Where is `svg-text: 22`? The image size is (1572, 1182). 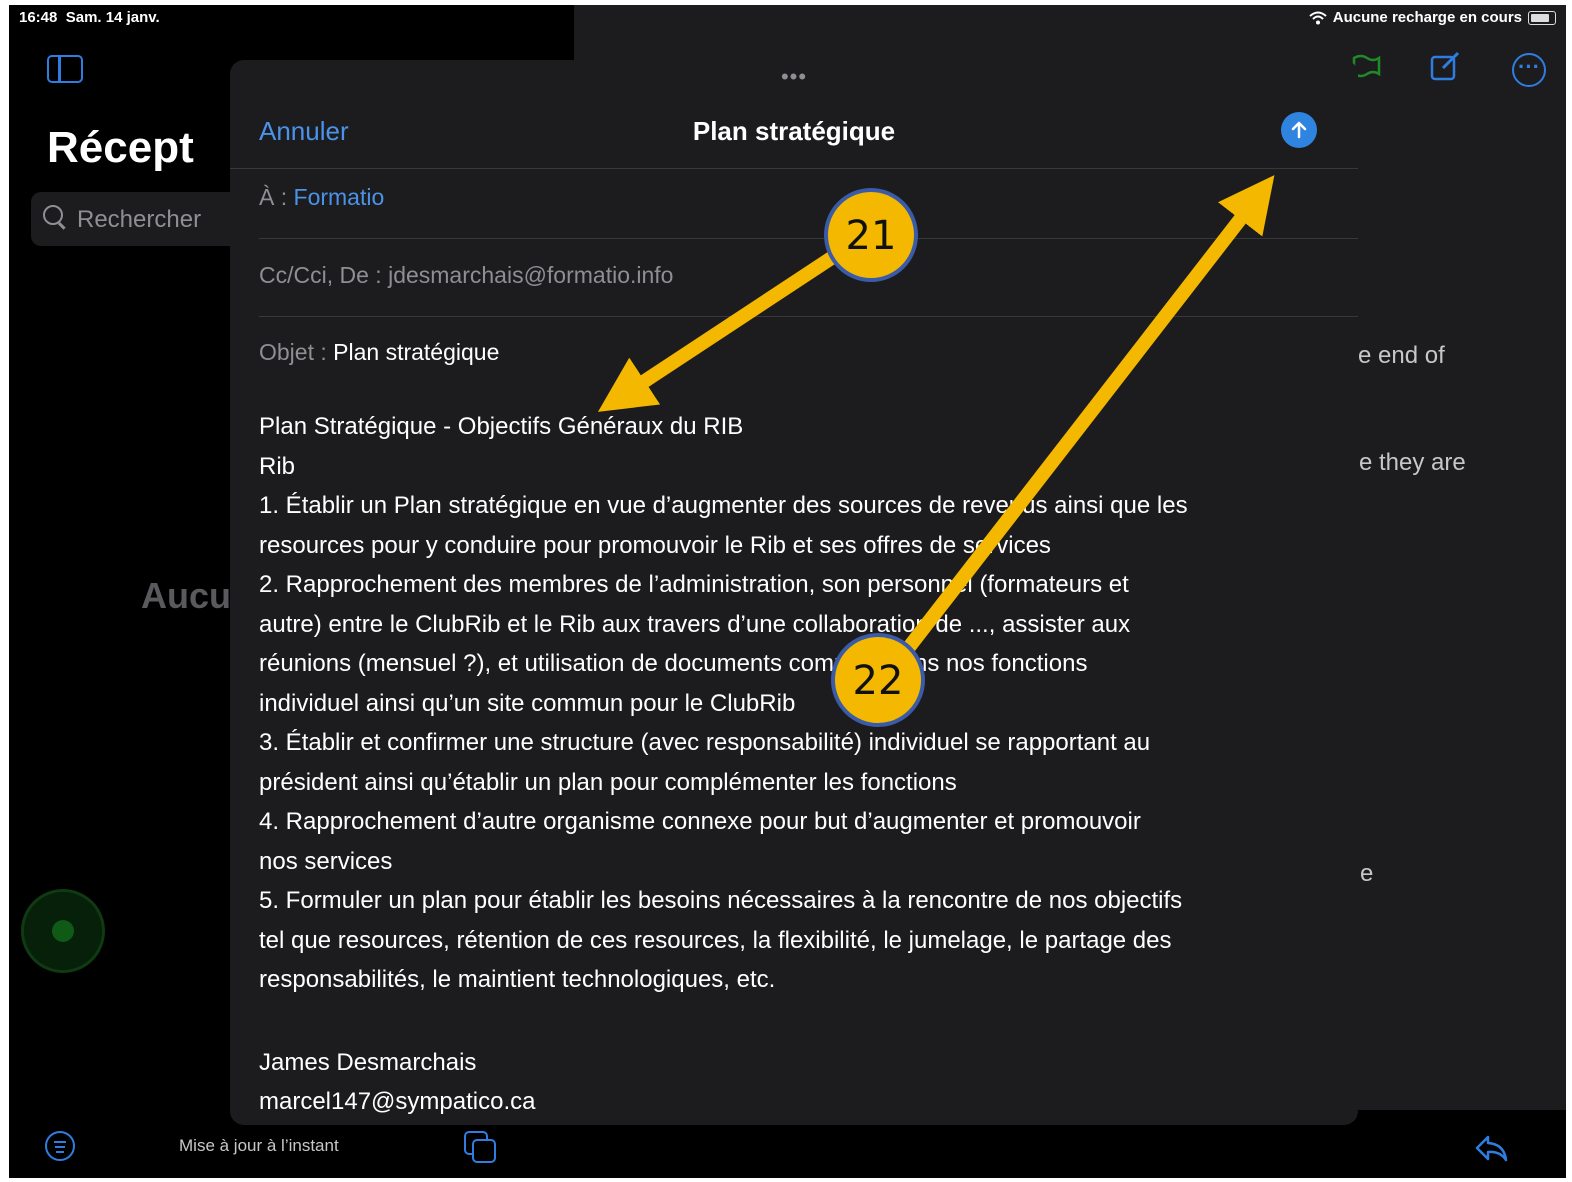
svg-text: 22 is located at coordinates (878, 681).